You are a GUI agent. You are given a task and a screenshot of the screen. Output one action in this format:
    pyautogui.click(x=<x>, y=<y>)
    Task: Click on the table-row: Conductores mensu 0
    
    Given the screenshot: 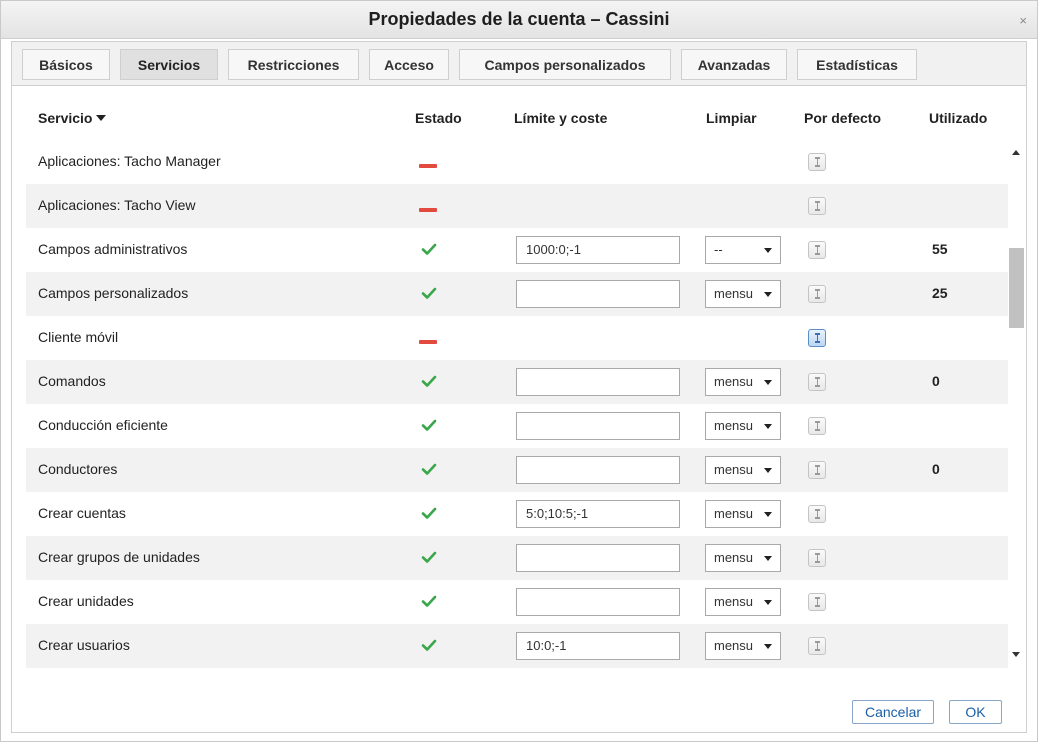 What is the action you would take?
    pyautogui.click(x=517, y=470)
    